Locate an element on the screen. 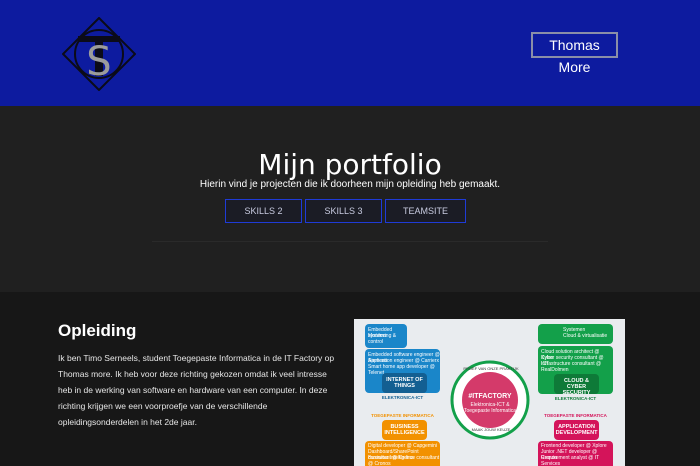  iot-label: INTERNET OF THINGS is located at coordinates (404, 383).